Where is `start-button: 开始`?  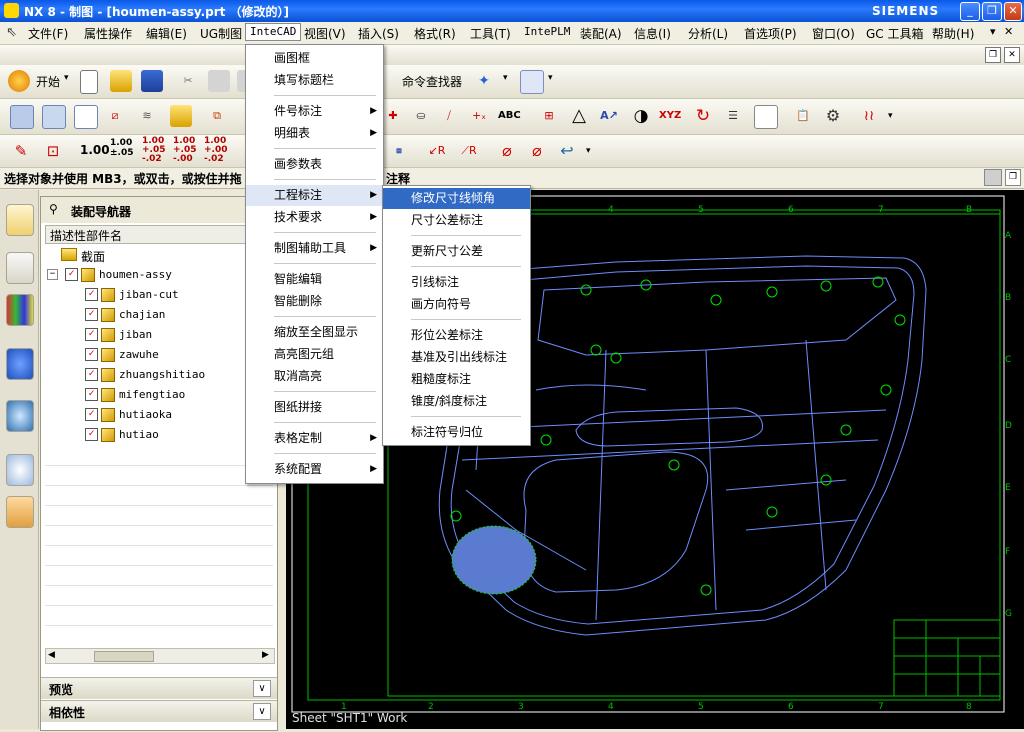 start-button: 开始 is located at coordinates (48, 81).